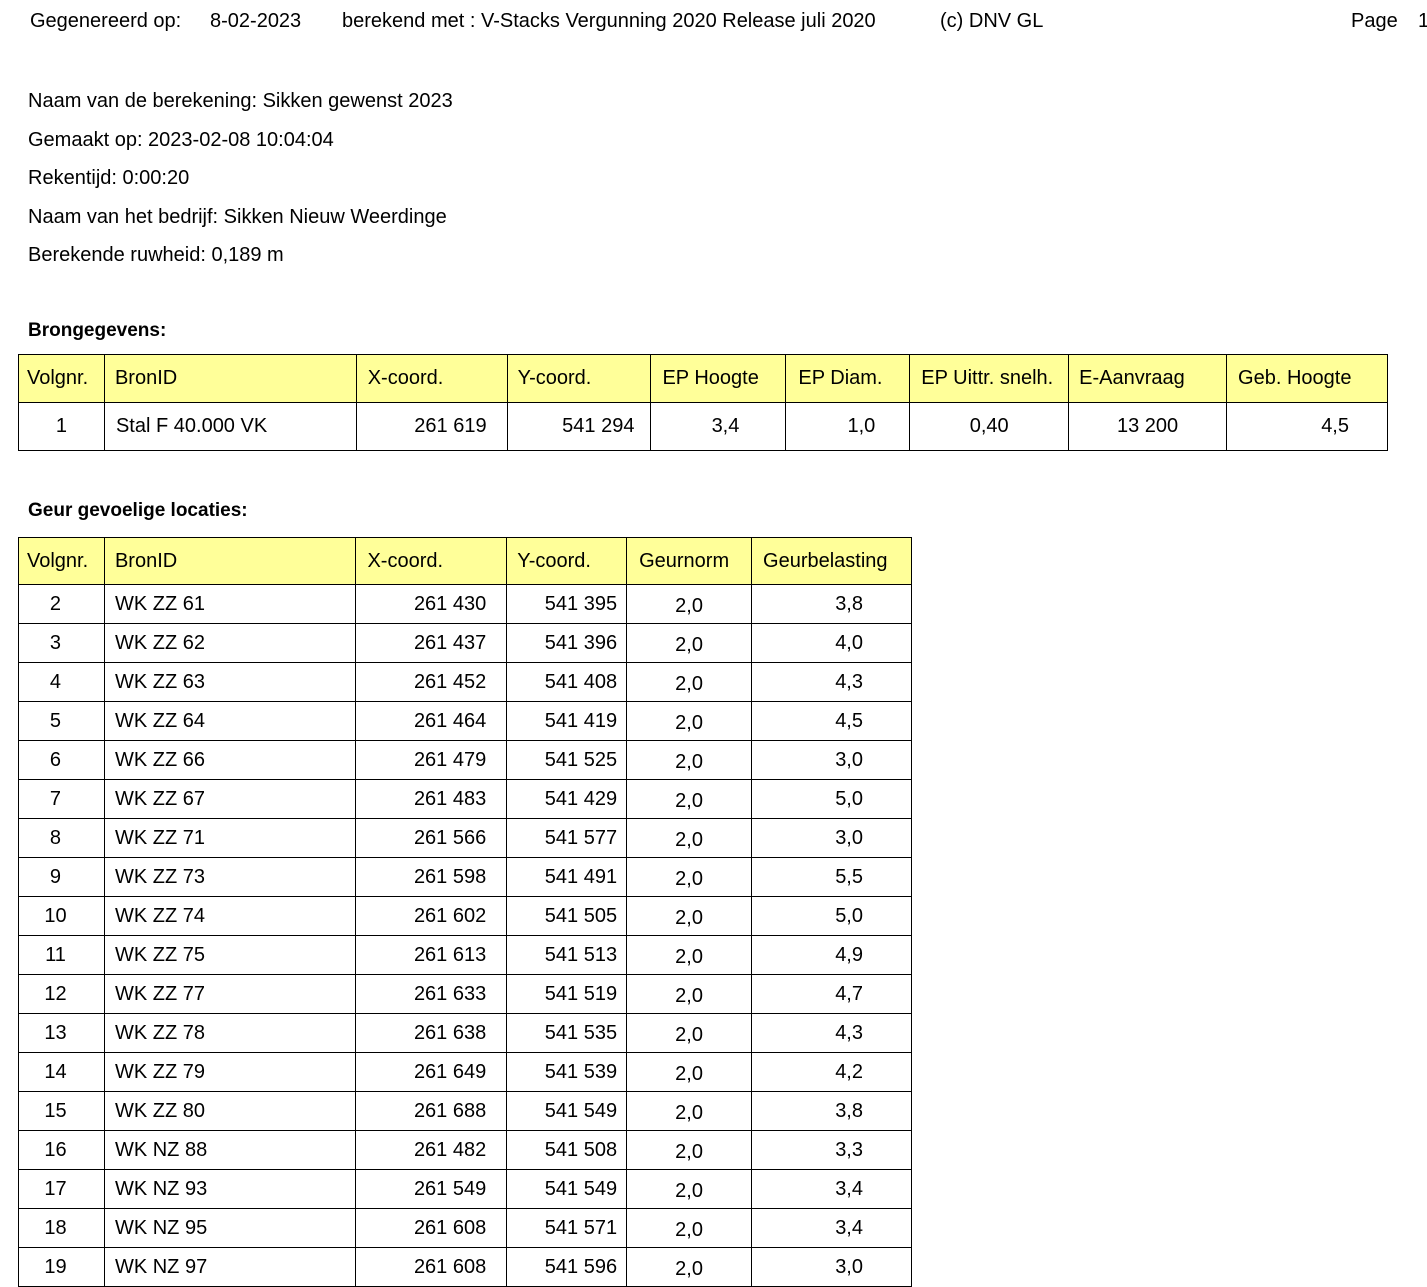 This screenshot has height=1287, width=1427. What do you see at coordinates (431, 994) in the screenshot?
I see `cell-x: 261 633` at bounding box center [431, 994].